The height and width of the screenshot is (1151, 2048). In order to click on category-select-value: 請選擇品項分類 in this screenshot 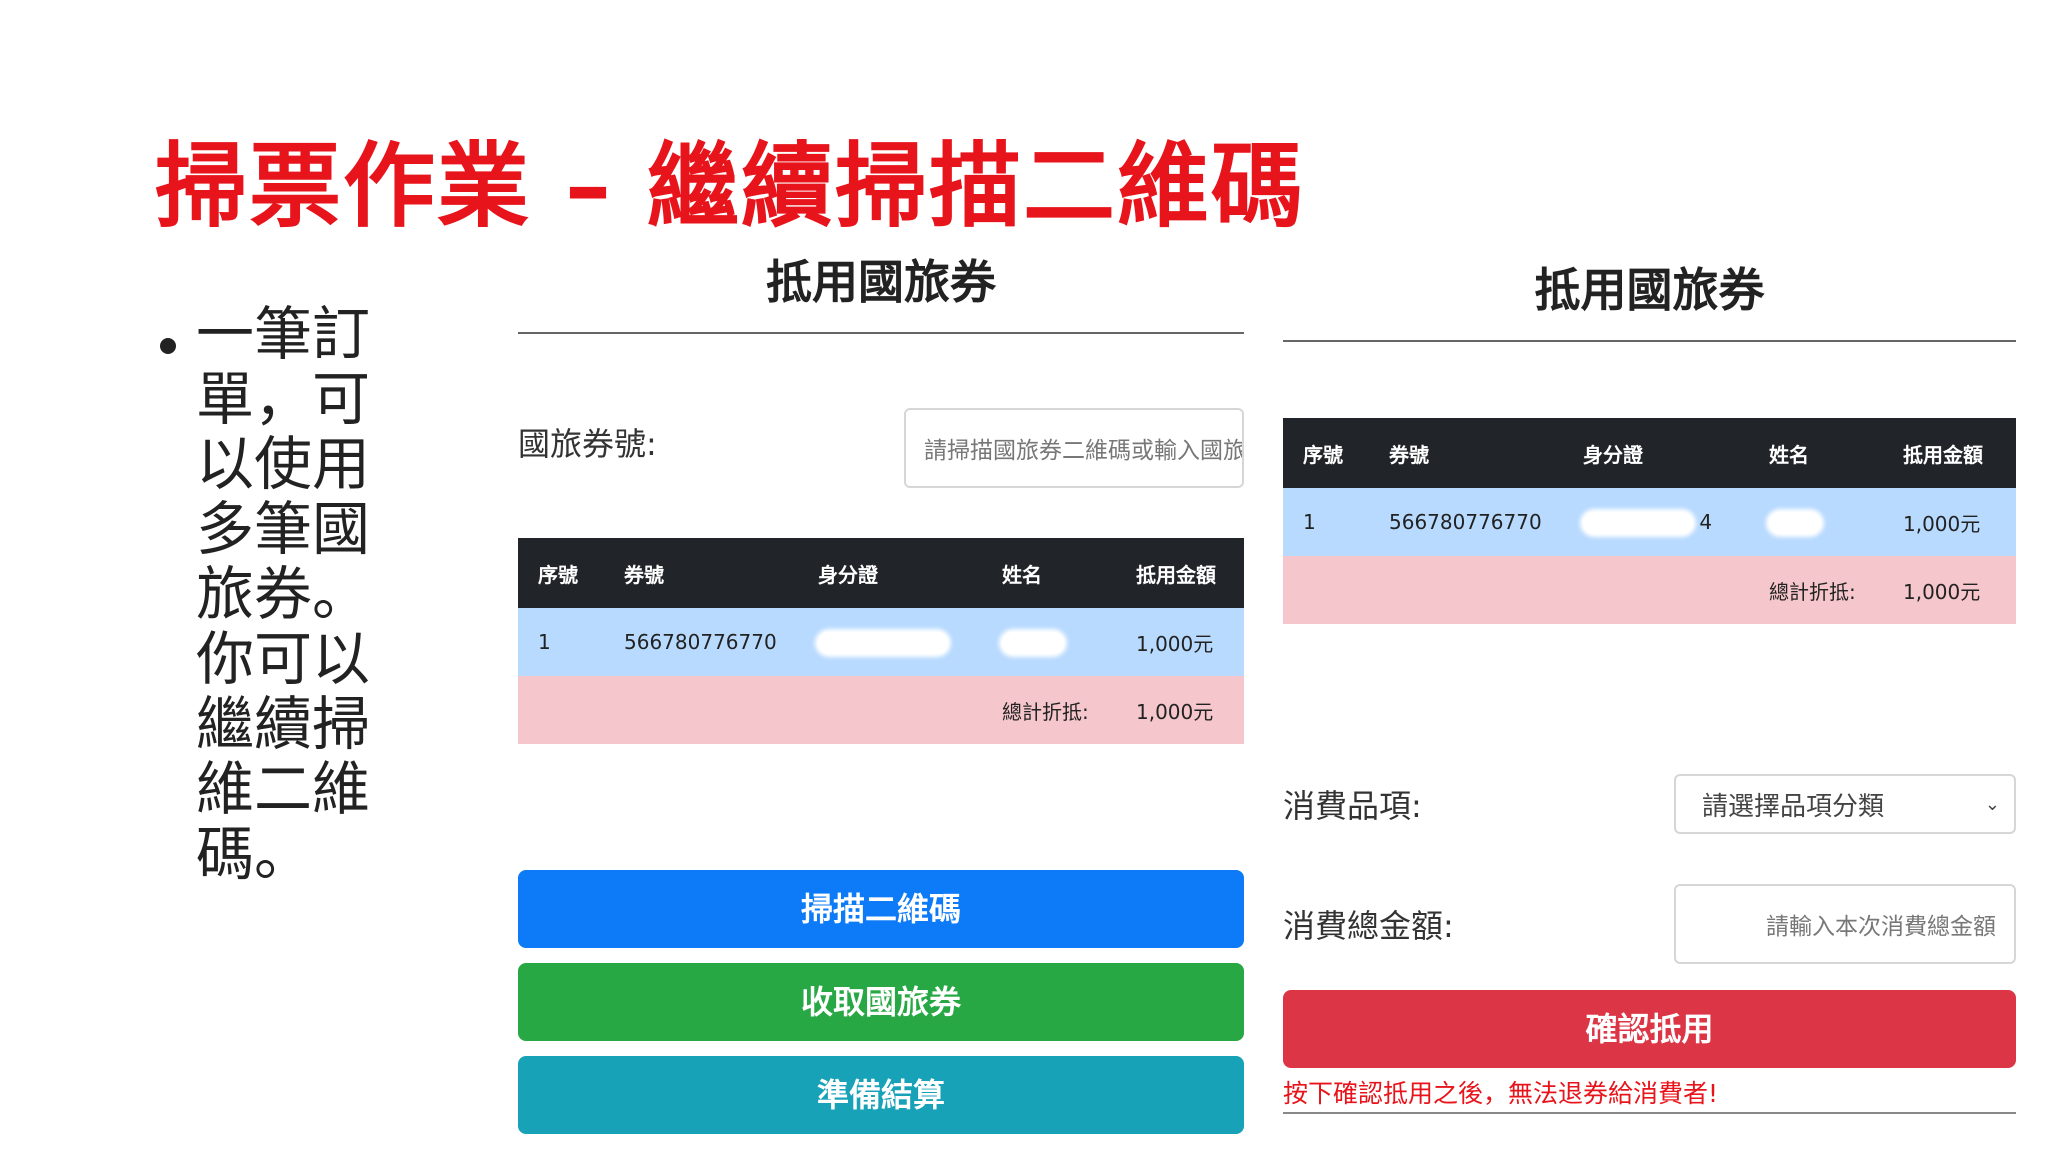, I will do `click(1793, 806)`.